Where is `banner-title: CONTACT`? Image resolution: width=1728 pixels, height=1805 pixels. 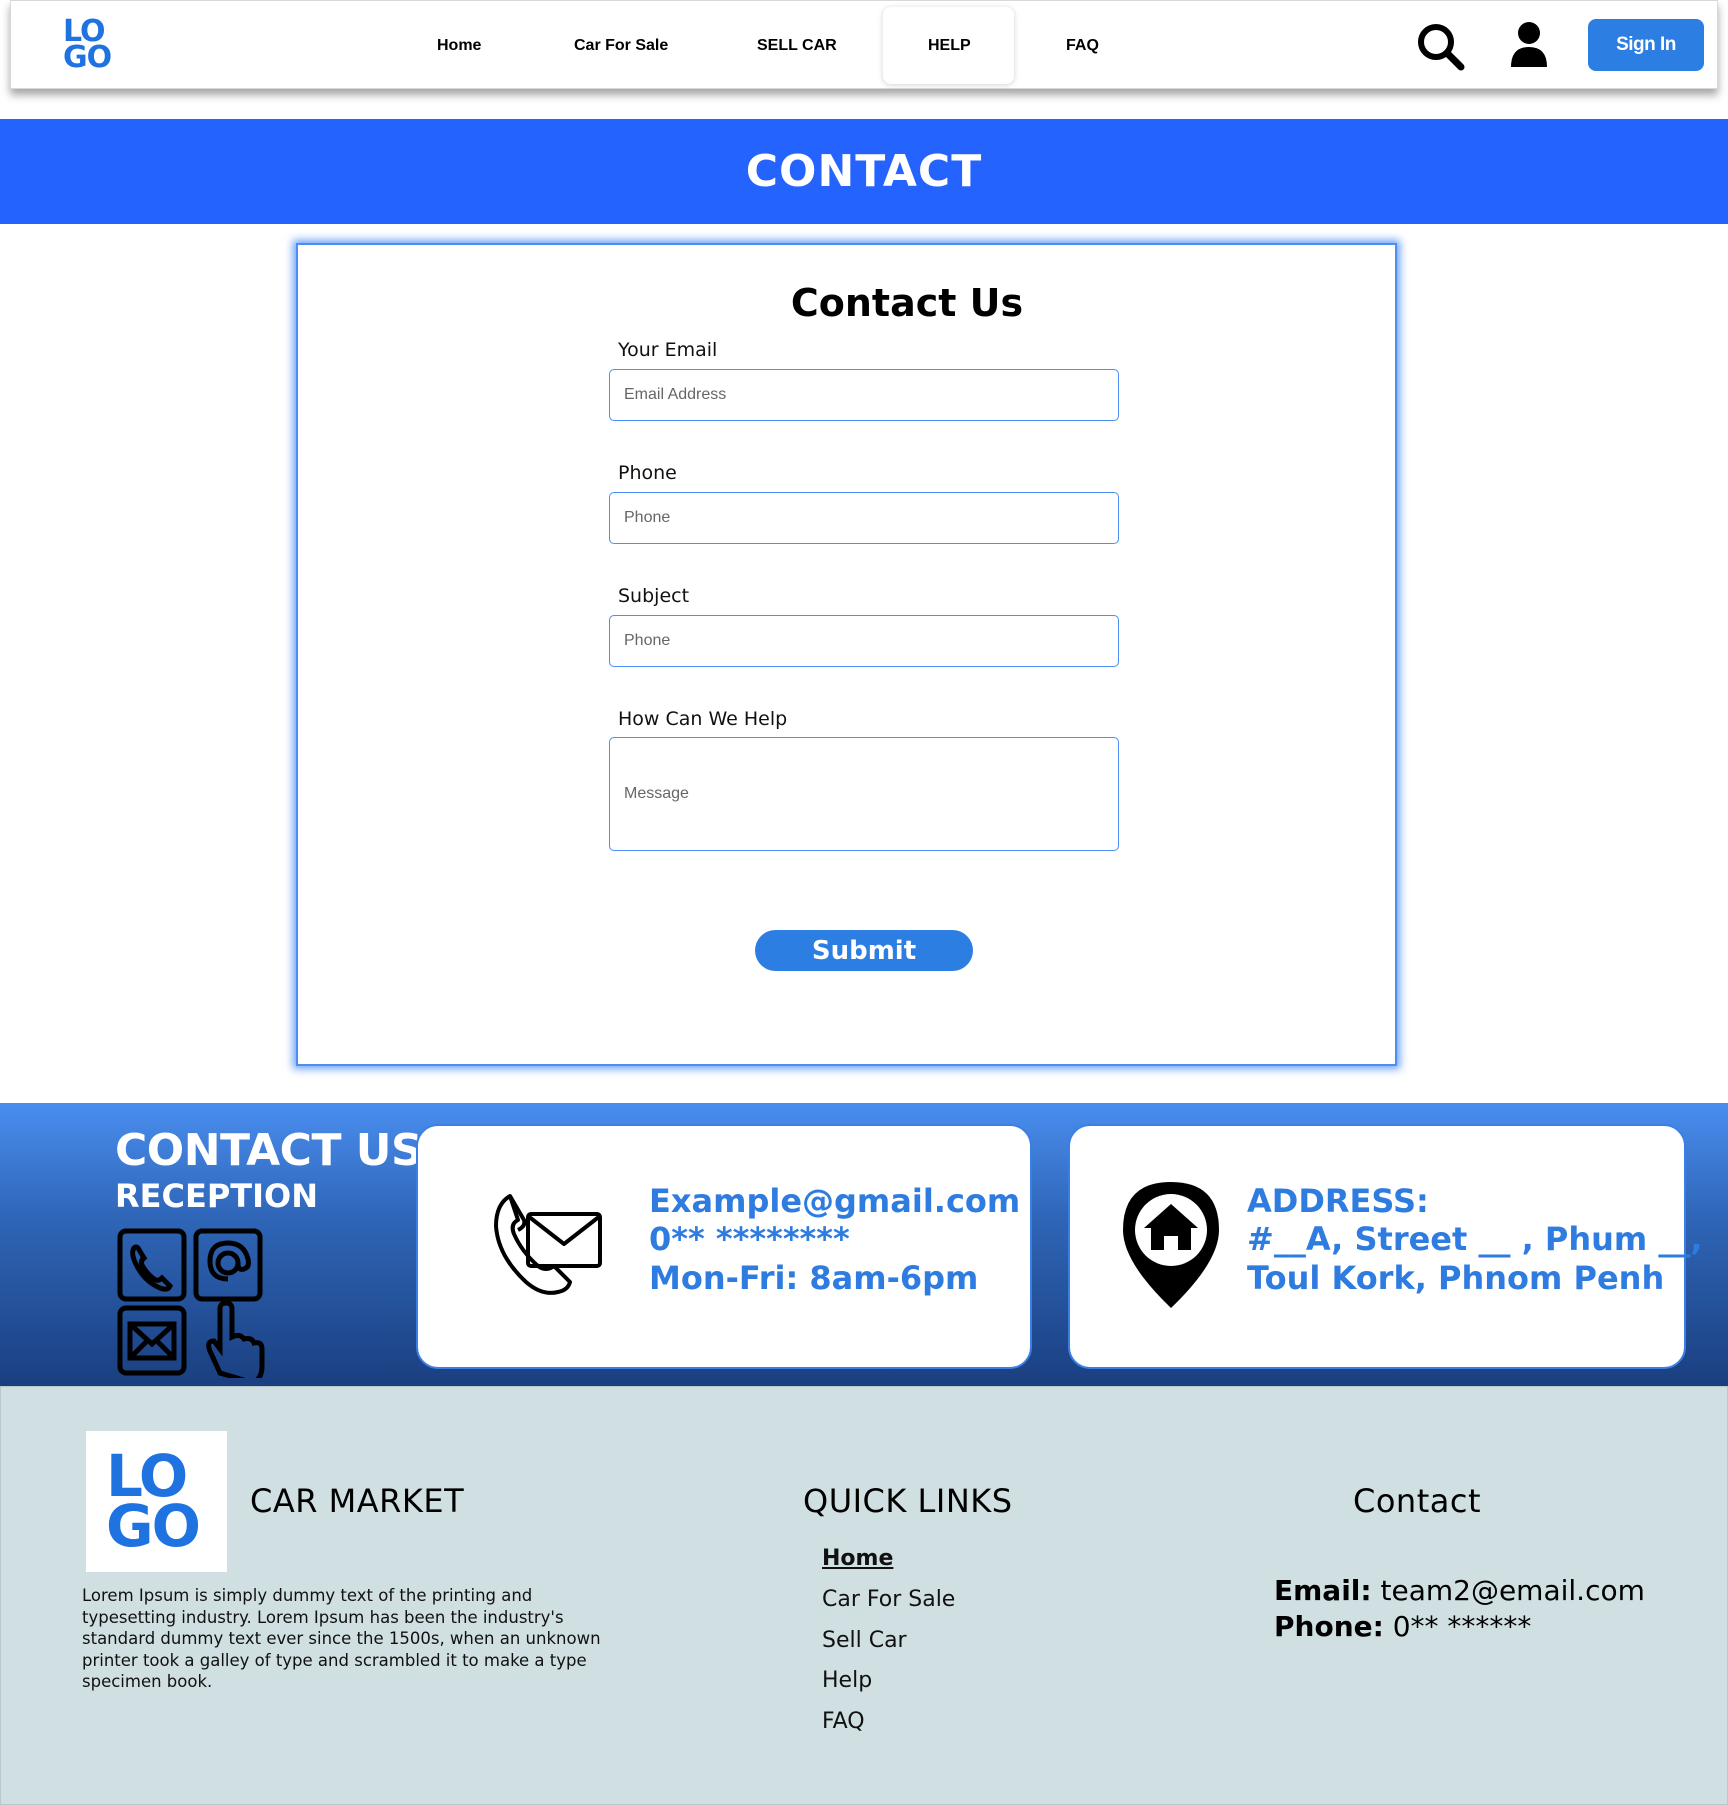 banner-title: CONTACT is located at coordinates (864, 171).